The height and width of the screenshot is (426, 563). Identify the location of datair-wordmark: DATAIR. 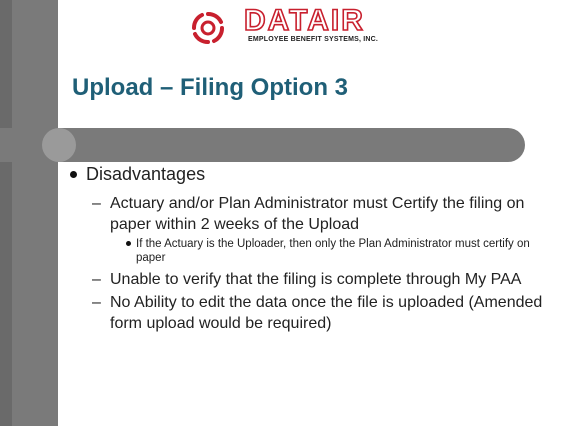
(304, 19).